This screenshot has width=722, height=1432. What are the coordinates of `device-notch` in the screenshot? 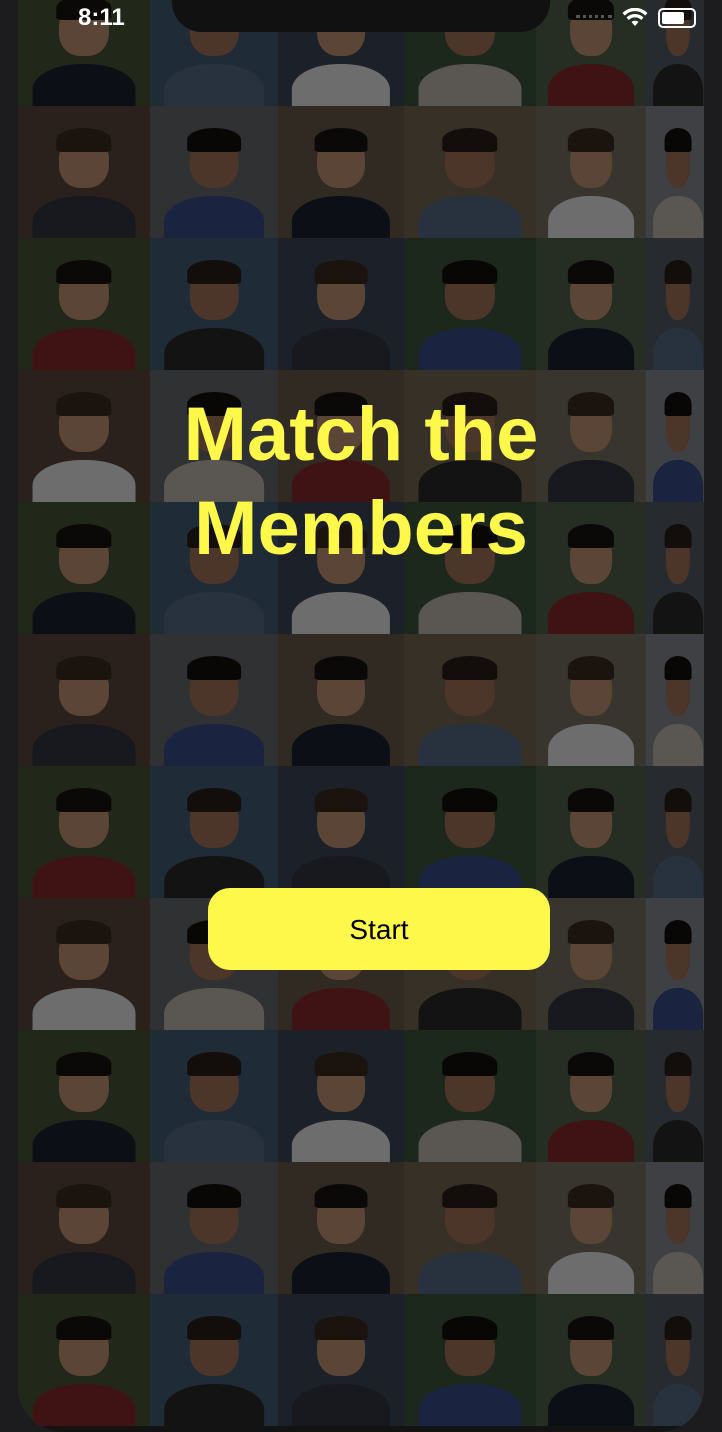 It's located at (361, 16).